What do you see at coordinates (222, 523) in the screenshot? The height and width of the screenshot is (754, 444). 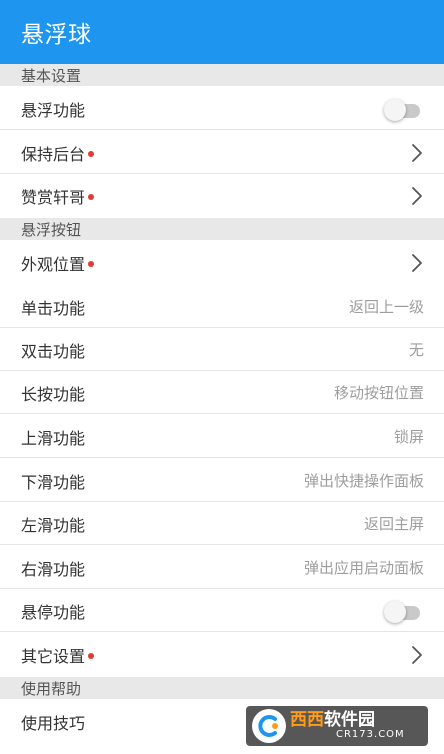 I see `setting-swipe-left: 左滑功能 返回主屏` at bounding box center [222, 523].